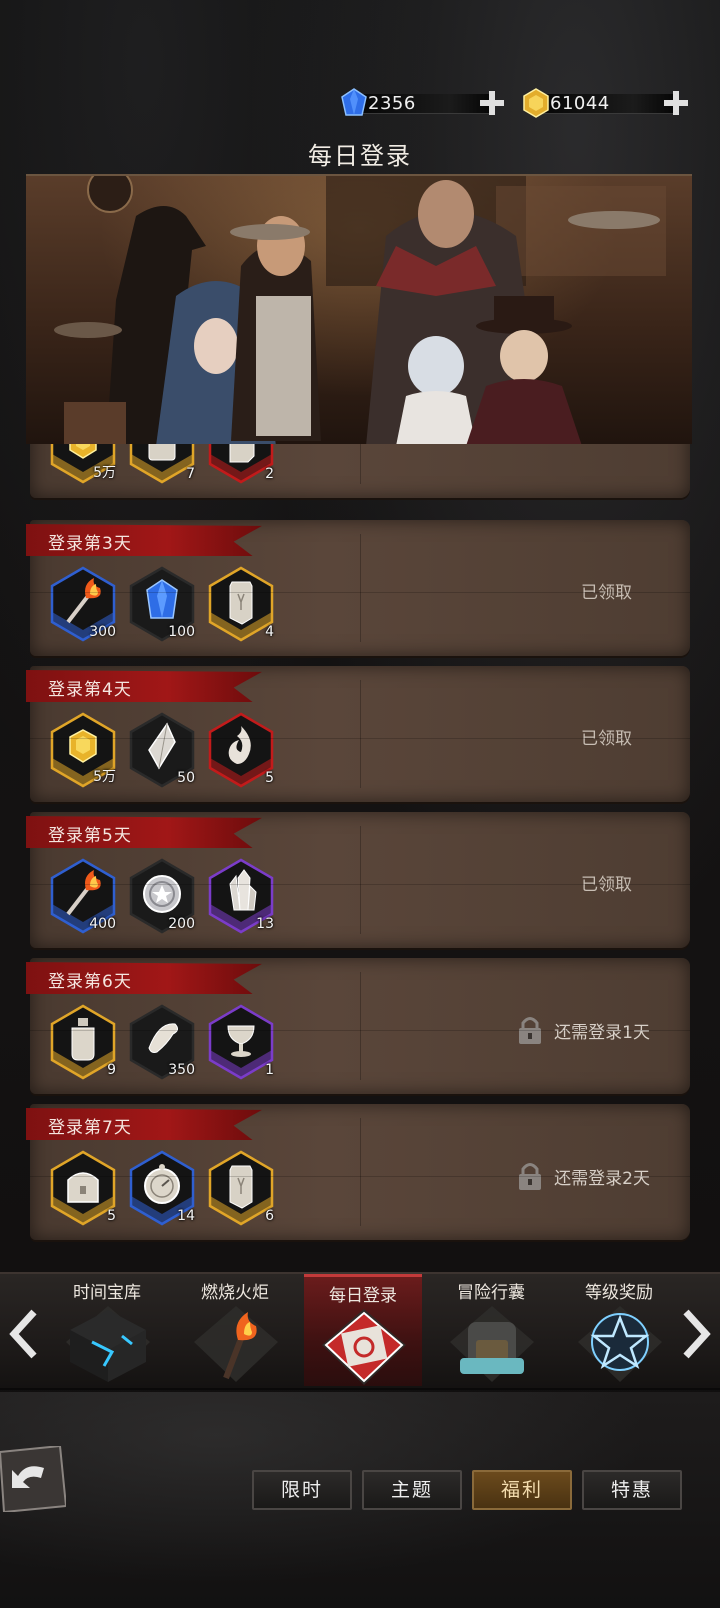 The height and width of the screenshot is (1608, 720). Describe the element at coordinates (536, 103) in the screenshot. I see `gold-coin-icon` at that location.